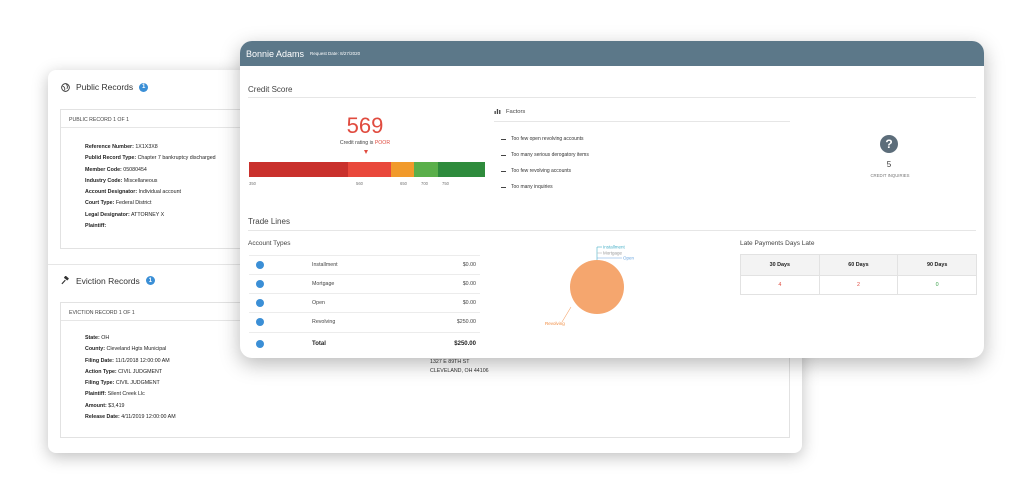 This screenshot has width=1024, height=501. I want to click on score-scale-bar, so click(367, 169).